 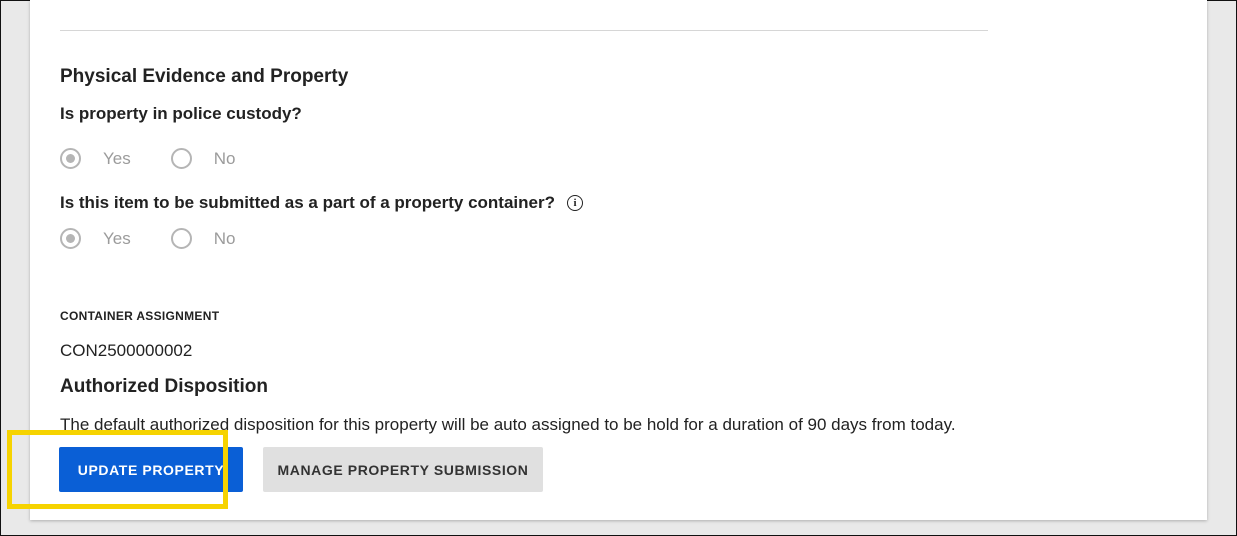 I want to click on section-title-physical-evidence: Physical Evidence and Property, so click(x=204, y=76).